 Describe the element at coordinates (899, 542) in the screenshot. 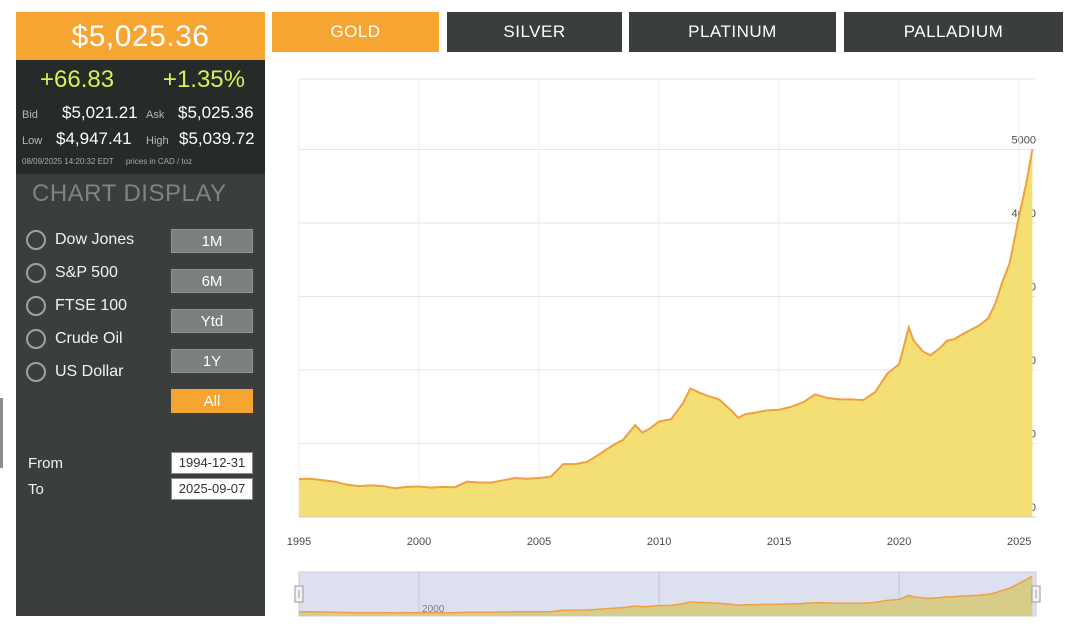

I see `x-tick-label: 2020` at that location.